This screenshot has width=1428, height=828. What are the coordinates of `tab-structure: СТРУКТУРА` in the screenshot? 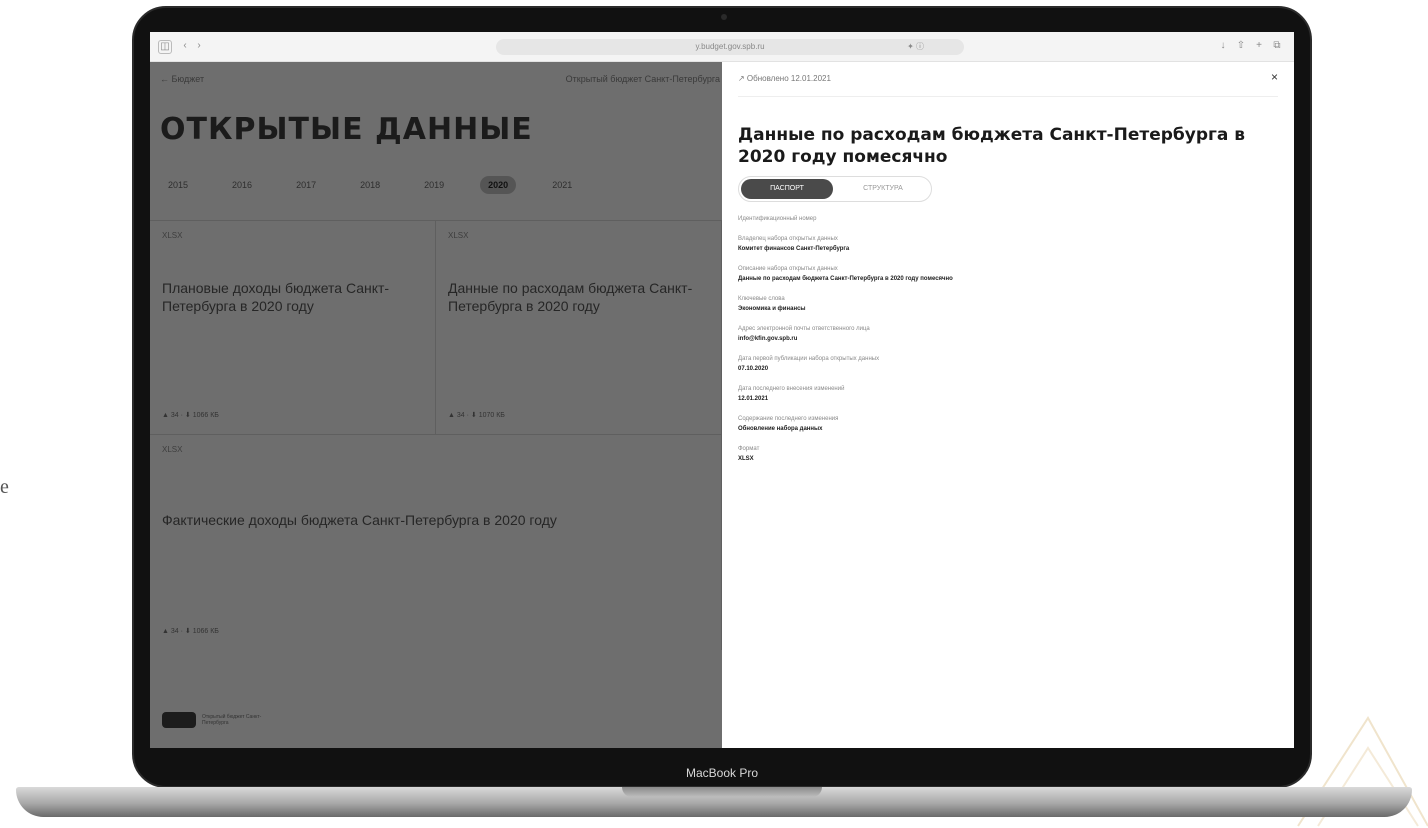 It's located at (883, 189).